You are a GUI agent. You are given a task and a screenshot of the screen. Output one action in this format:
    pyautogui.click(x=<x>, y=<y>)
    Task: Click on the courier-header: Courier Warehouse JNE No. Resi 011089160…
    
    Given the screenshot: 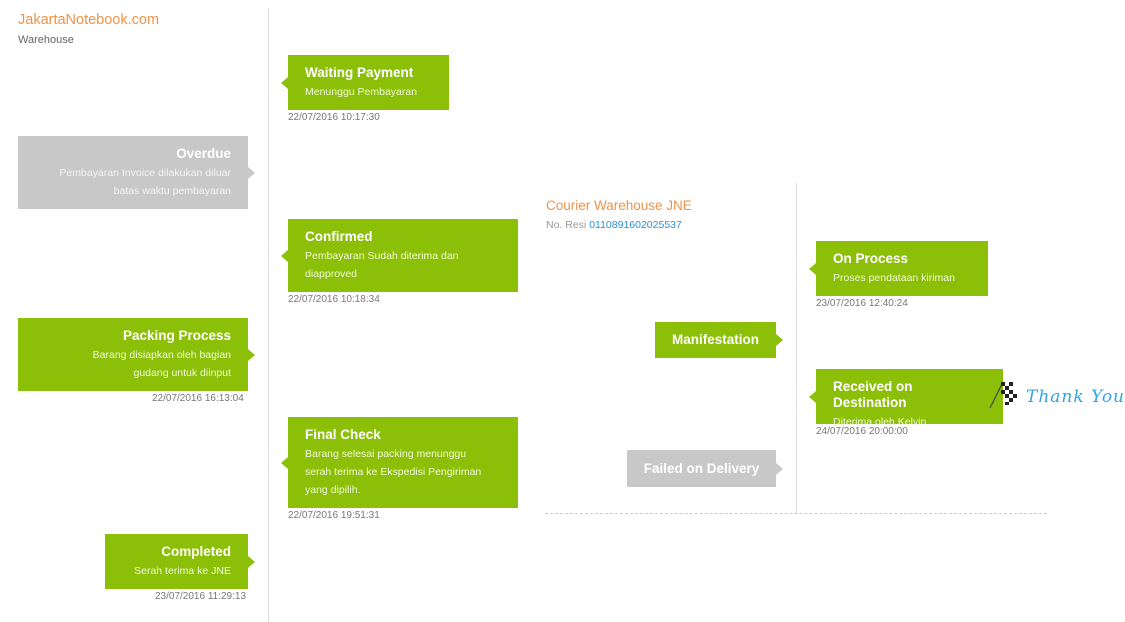 What is the action you would take?
    pyautogui.click(x=619, y=214)
    